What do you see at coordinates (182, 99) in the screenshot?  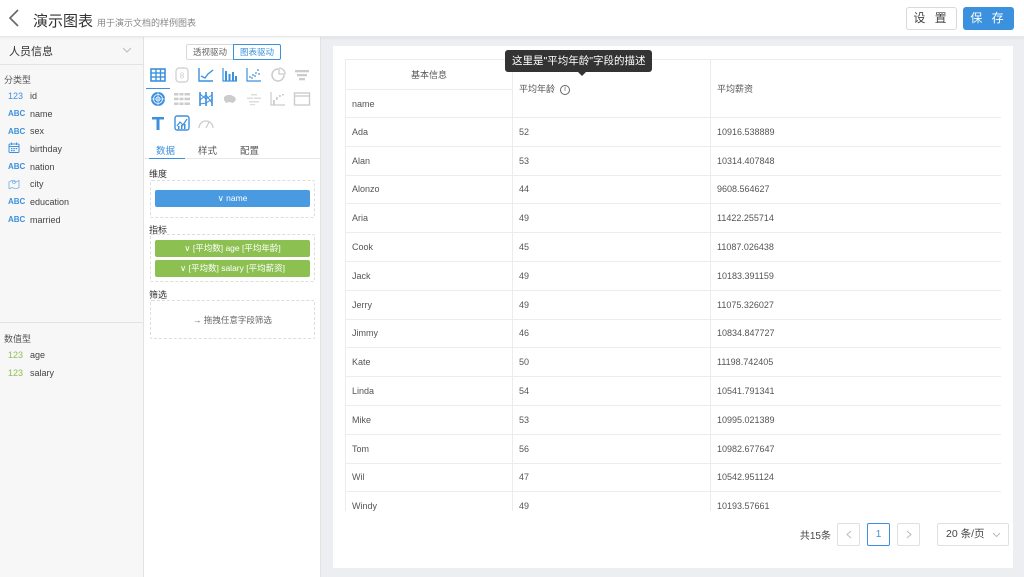 I see `sankey-icon` at bounding box center [182, 99].